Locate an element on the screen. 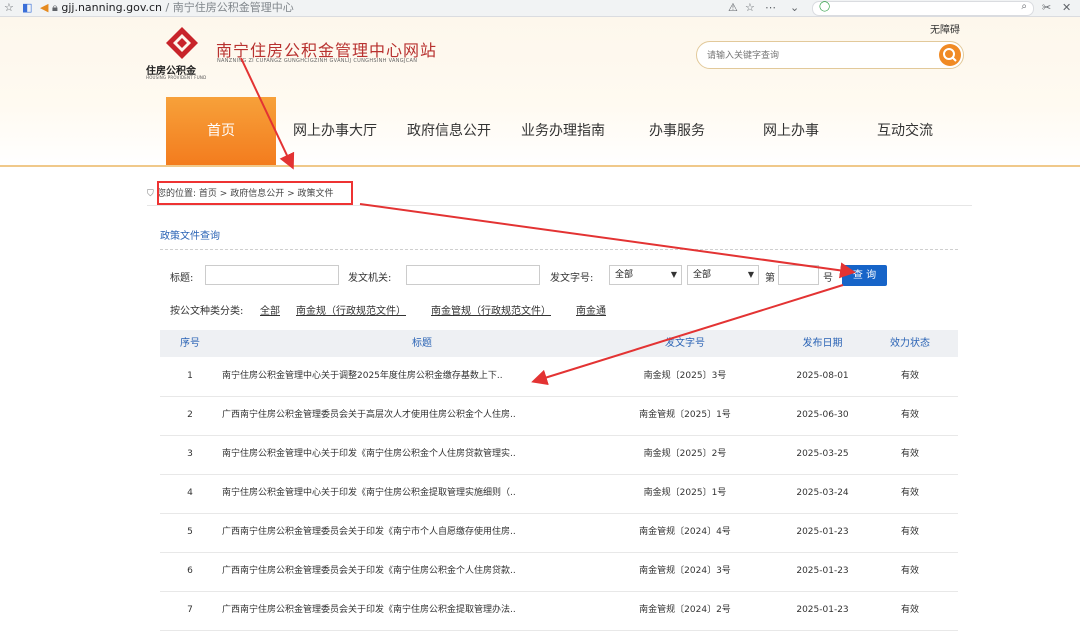 The height and width of the screenshot is (631, 1080). nav-online-affairs: 网上办事 is located at coordinates (791, 131).